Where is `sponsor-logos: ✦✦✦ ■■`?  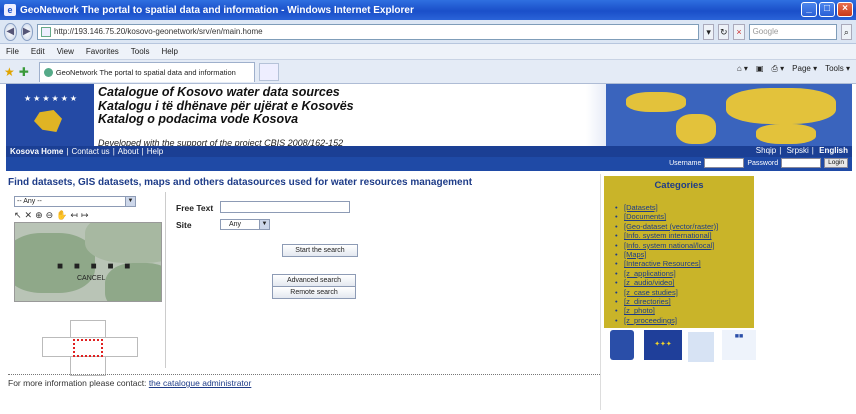
sponsor-logos: ✦✦✦ ■■ is located at coordinates (685, 348).